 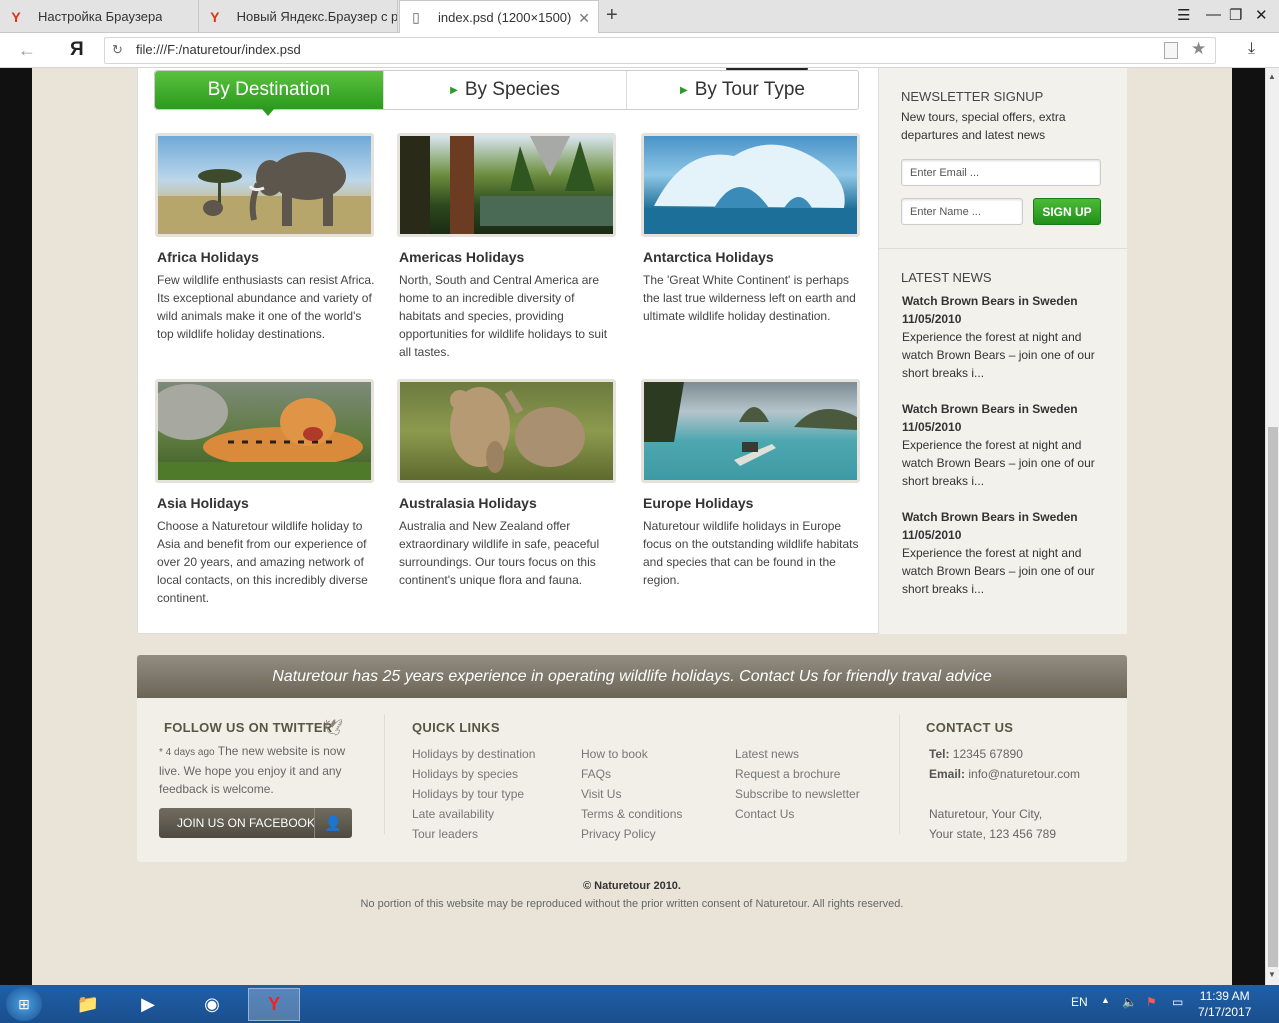 What do you see at coordinates (473, 814) in the screenshot?
I see `quick-link: Late availability` at bounding box center [473, 814].